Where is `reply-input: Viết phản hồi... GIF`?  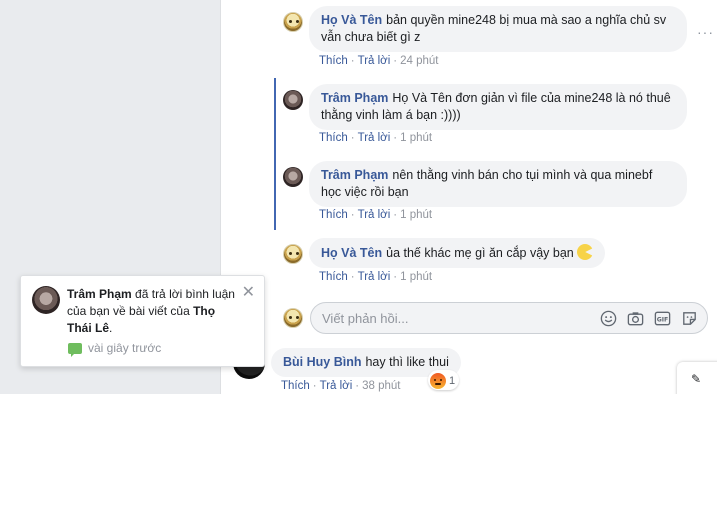
reply-input: Viết phản hồi... GIF is located at coordinates (509, 318).